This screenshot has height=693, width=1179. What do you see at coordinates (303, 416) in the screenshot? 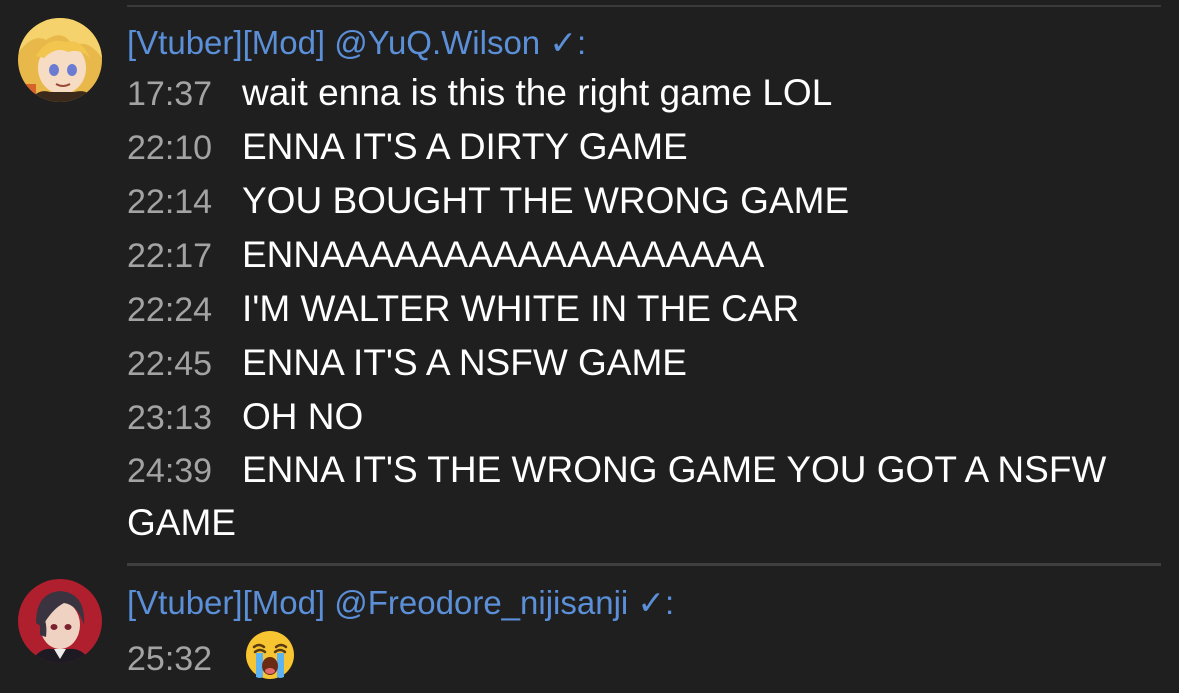
I see `message-text: OH NO` at bounding box center [303, 416].